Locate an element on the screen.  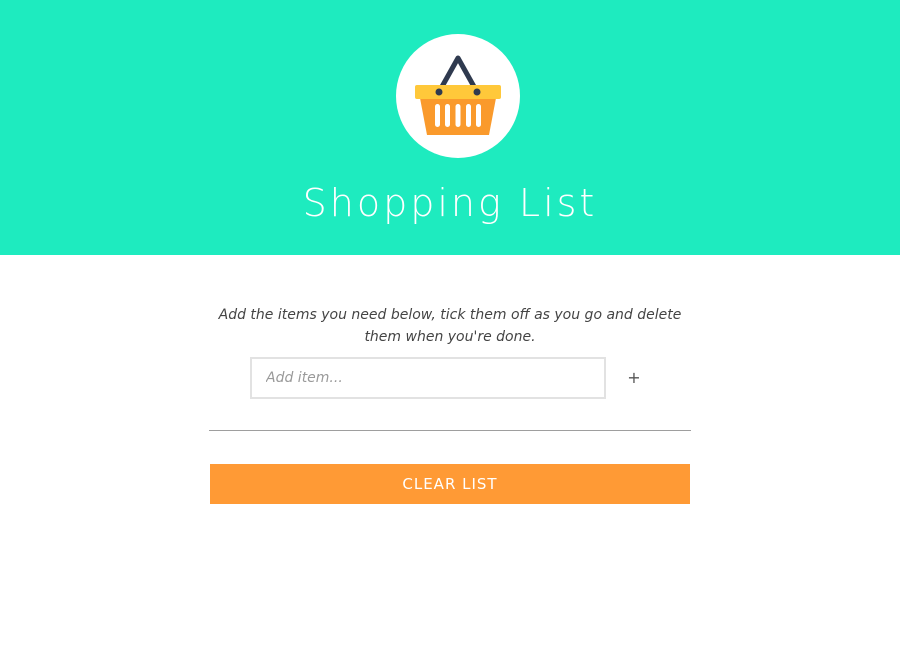
logo-circle is located at coordinates (458, 96).